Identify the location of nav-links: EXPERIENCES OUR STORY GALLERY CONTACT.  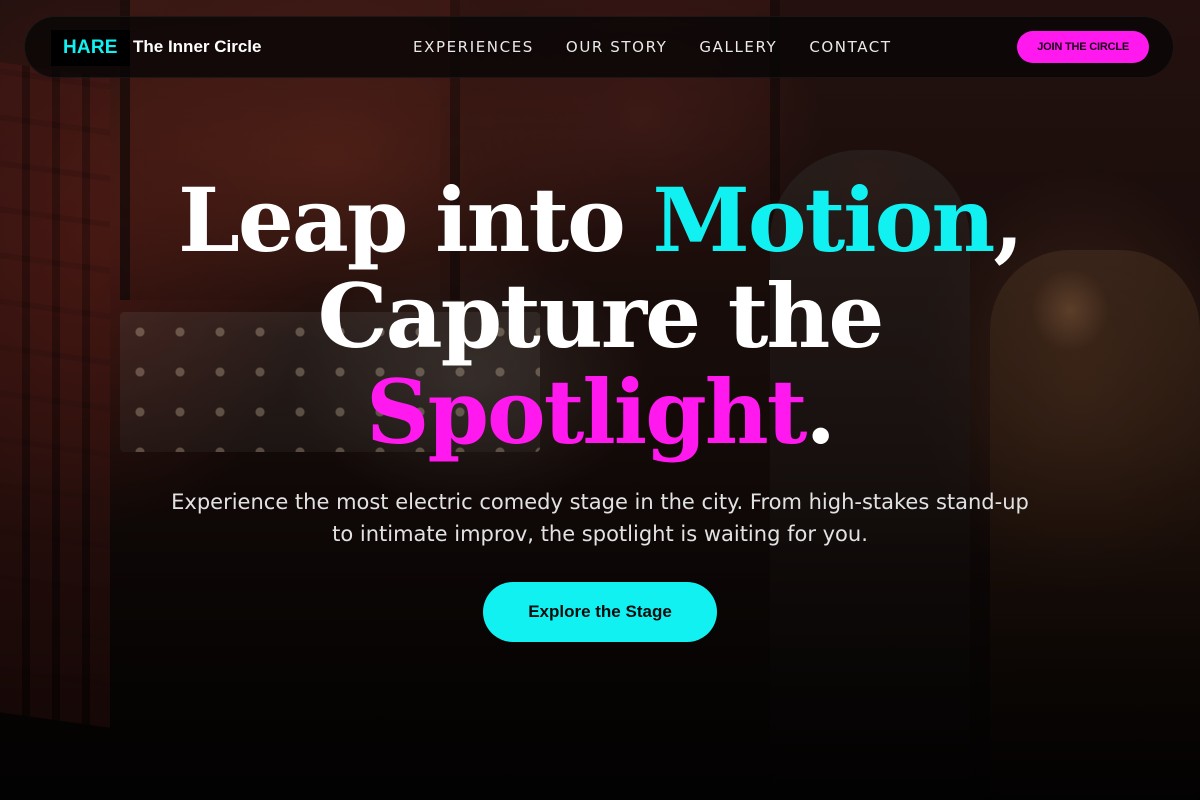
(652, 47).